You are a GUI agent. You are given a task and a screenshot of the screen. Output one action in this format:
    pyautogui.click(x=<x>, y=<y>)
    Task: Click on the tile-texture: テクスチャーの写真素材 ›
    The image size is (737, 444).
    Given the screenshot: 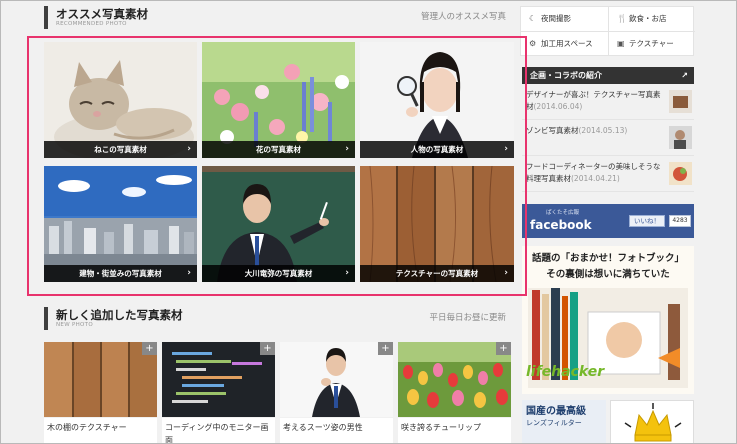 What is the action you would take?
    pyautogui.click(x=437, y=224)
    